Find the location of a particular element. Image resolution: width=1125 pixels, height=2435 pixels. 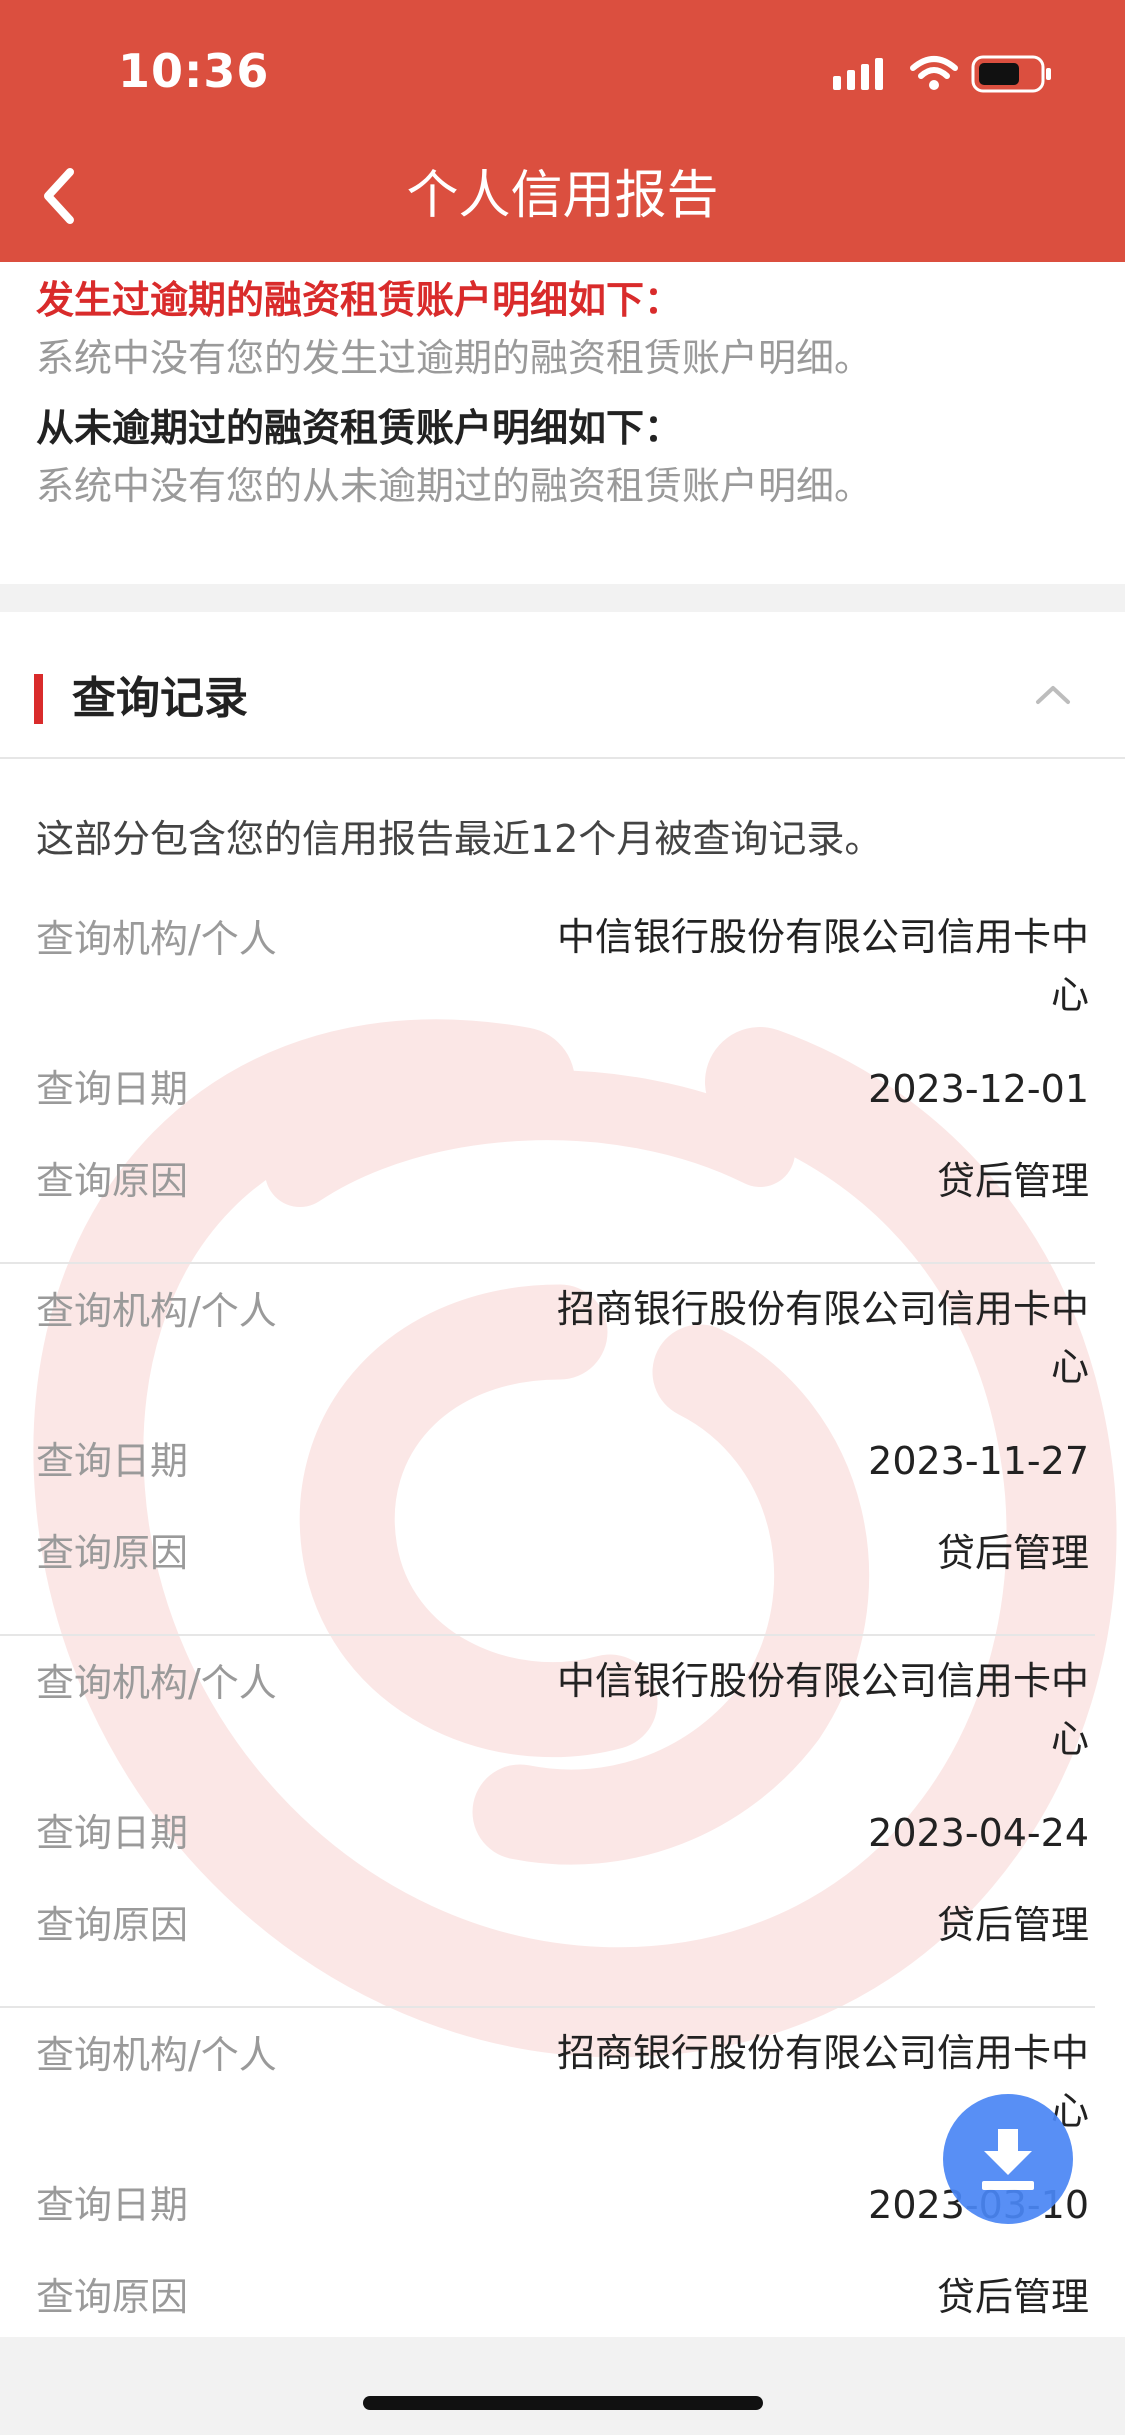

section-accent-bar is located at coordinates (38, 699).